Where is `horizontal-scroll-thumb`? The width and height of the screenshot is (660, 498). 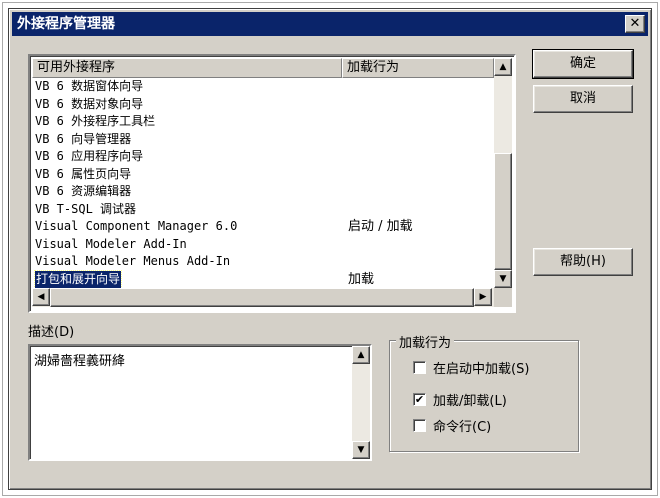 horizontal-scroll-thumb is located at coordinates (262, 297).